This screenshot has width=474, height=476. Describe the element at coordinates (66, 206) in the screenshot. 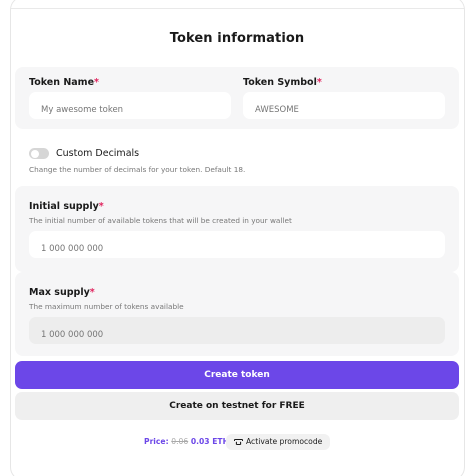

I see `initial-supply-label: Initial supply*` at that location.